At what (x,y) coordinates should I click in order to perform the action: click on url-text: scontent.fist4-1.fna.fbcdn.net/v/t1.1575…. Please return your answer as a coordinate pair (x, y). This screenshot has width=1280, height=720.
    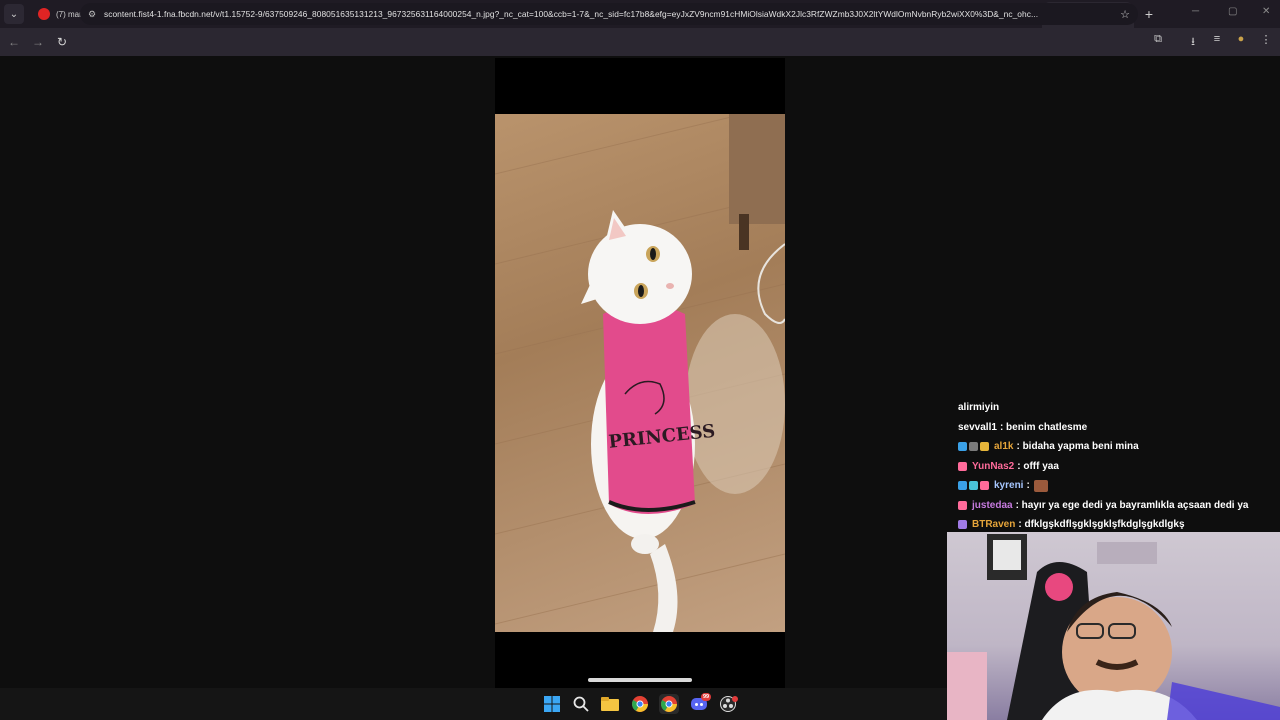
    Looking at the image, I should click on (608, 14).